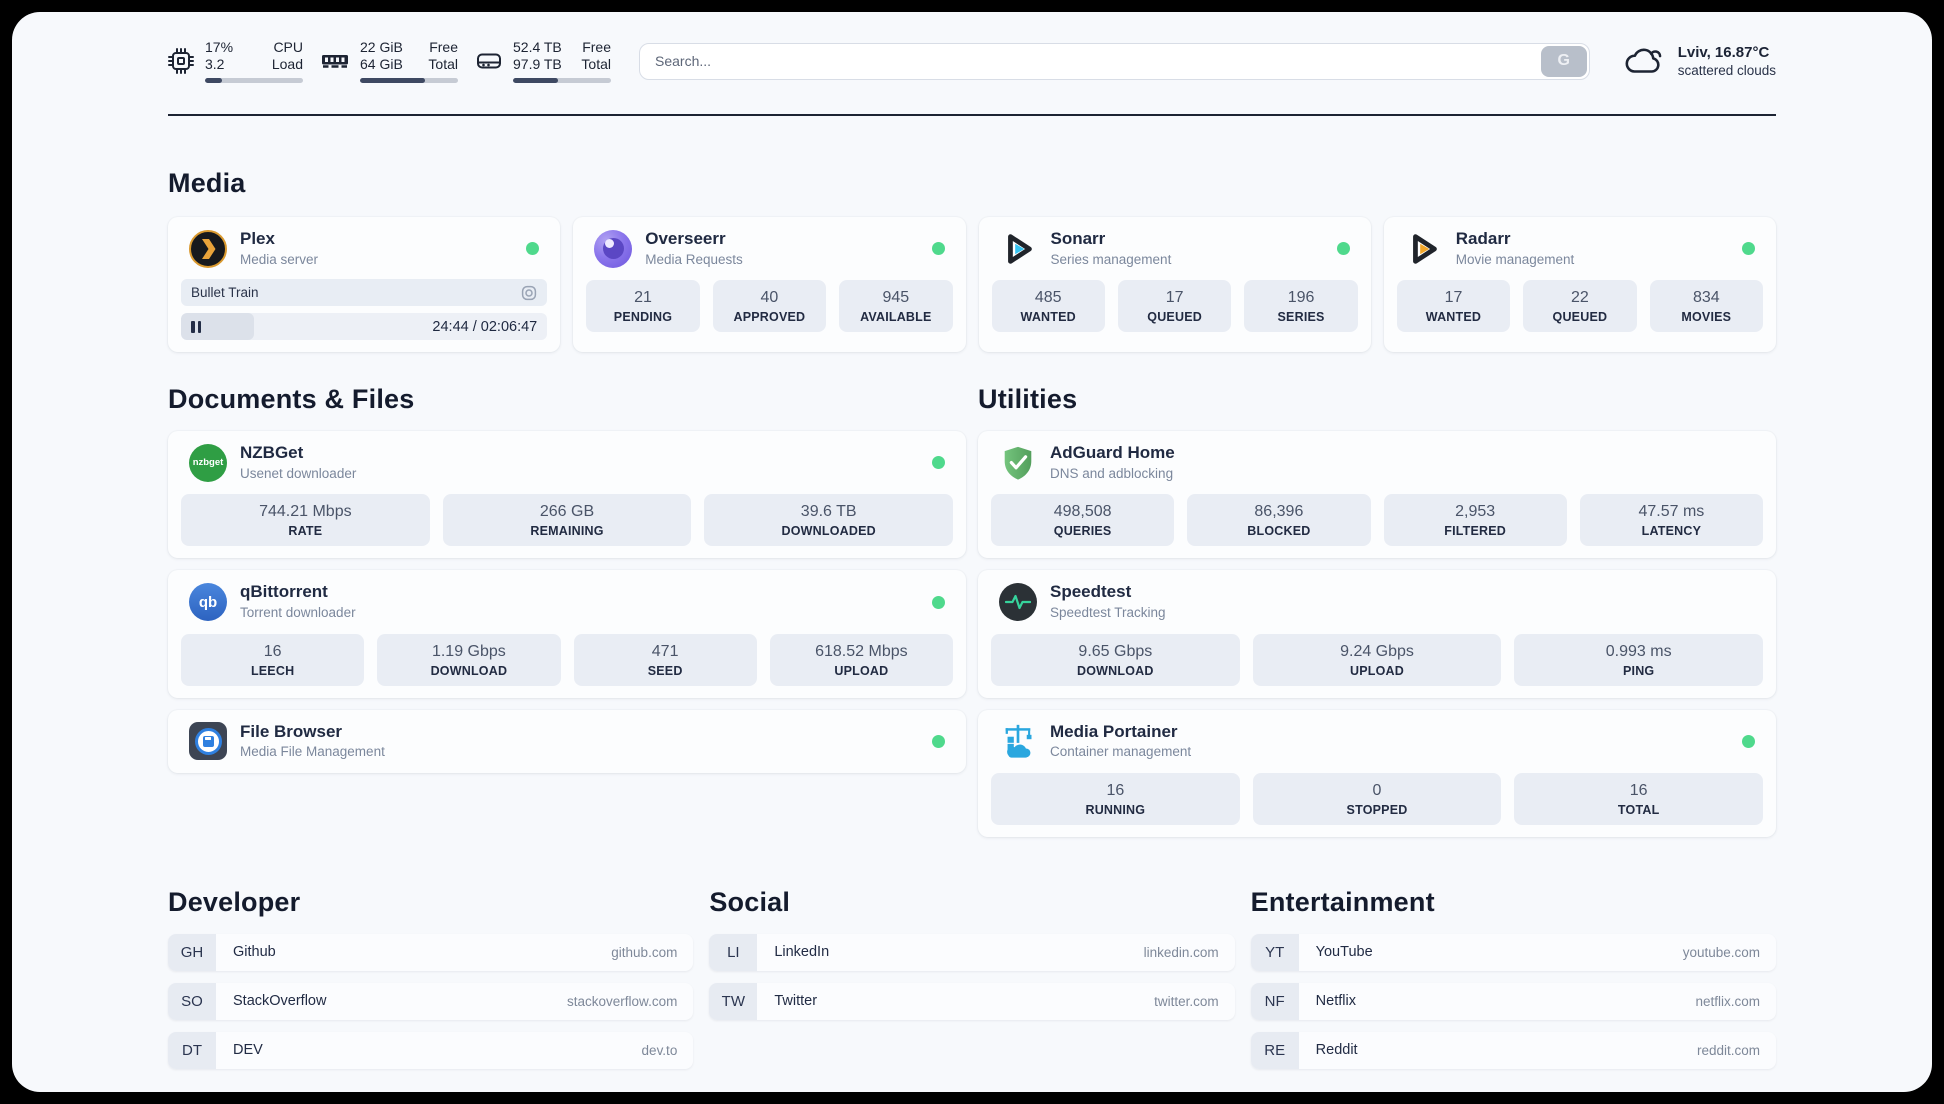 The width and height of the screenshot is (1944, 1104). What do you see at coordinates (659, 1050) in the screenshot?
I see `link-url: dev.to` at bounding box center [659, 1050].